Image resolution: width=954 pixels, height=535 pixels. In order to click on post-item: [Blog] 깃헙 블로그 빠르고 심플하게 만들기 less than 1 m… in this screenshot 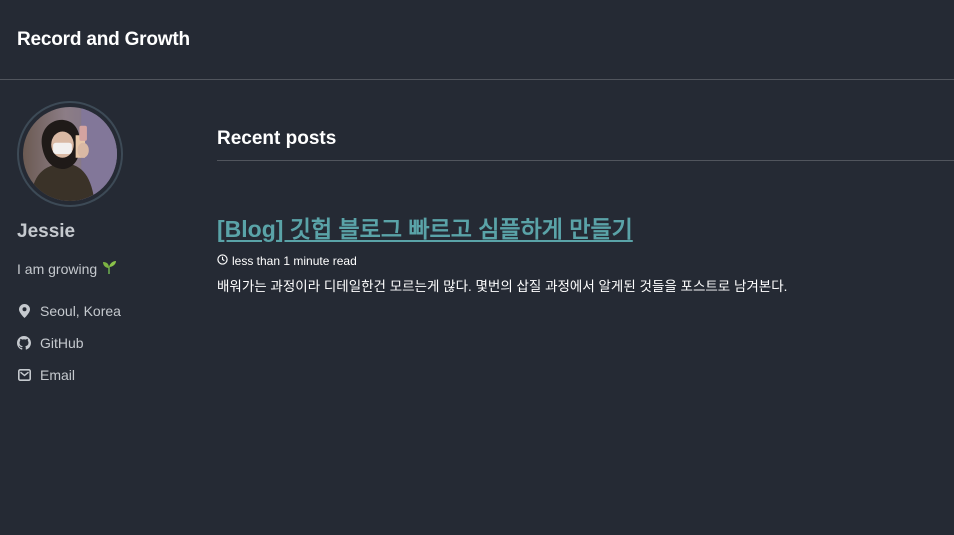, I will do `click(585, 252)`.